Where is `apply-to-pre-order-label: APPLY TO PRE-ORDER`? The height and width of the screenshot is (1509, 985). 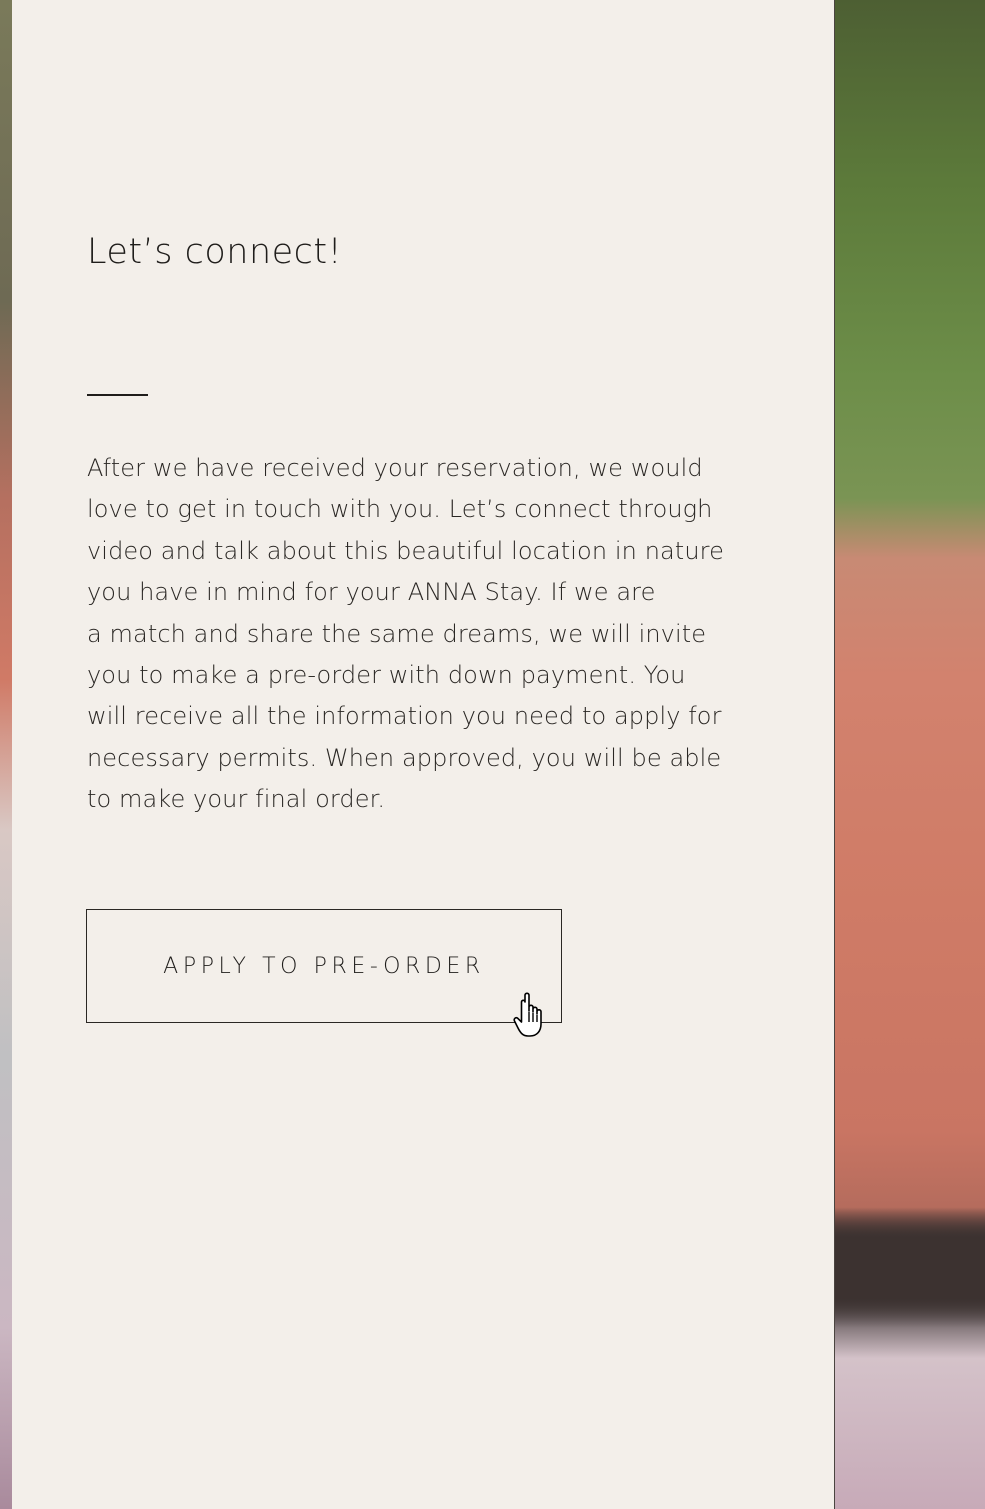 apply-to-pre-order-label: APPLY TO PRE-ORDER is located at coordinates (324, 966).